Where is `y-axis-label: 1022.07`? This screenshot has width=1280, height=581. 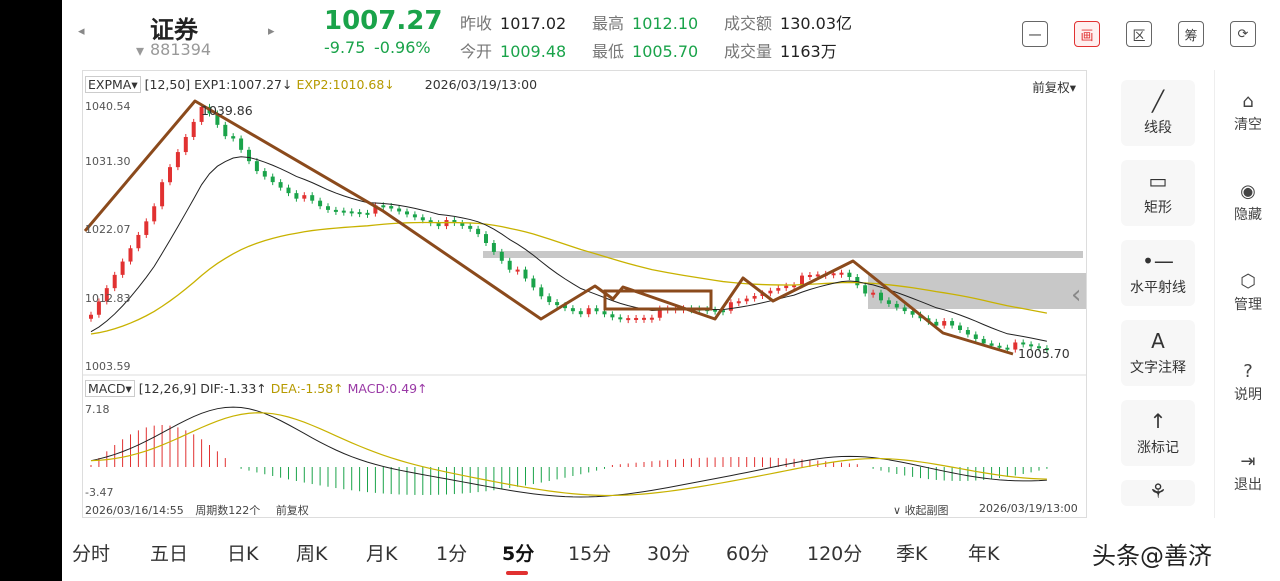 y-axis-label: 1022.07 is located at coordinates (108, 229).